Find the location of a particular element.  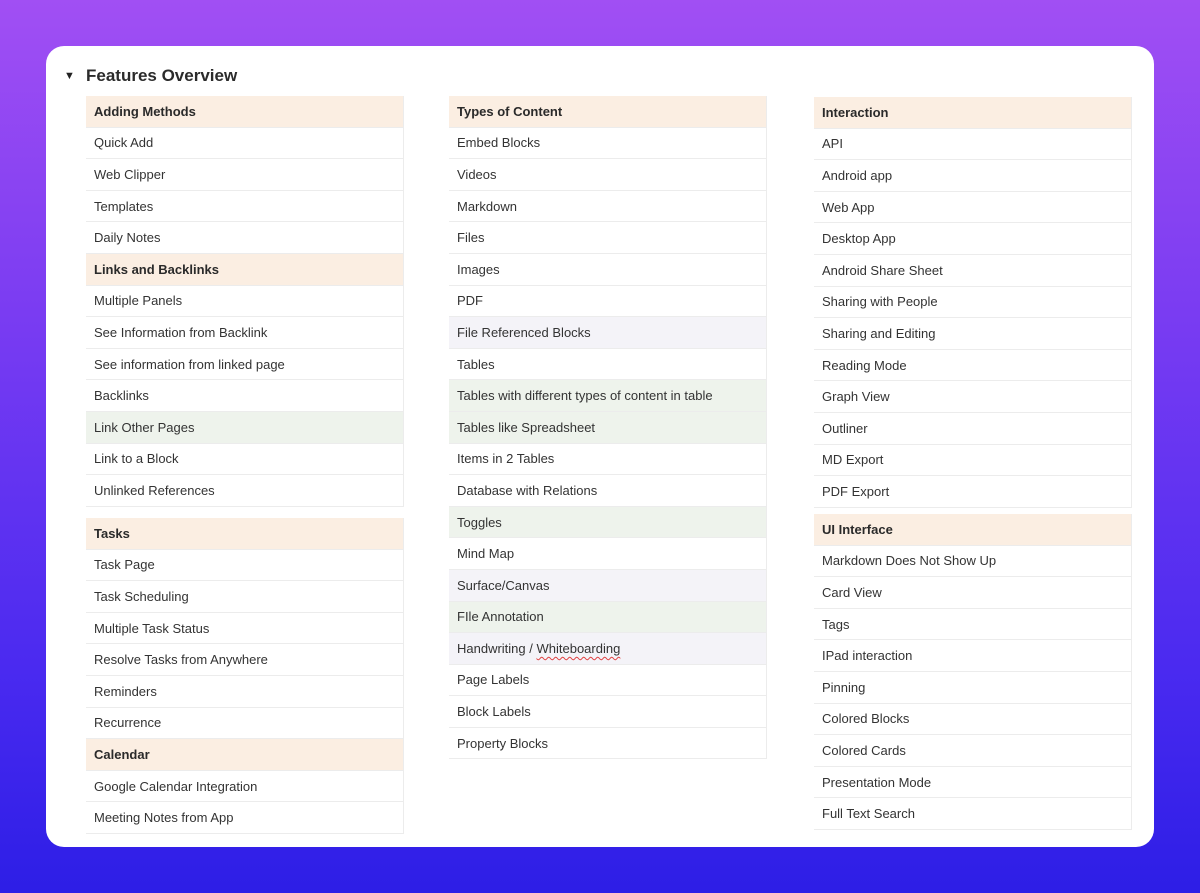

table-row: Android Share Sheet is located at coordinates (973, 270).